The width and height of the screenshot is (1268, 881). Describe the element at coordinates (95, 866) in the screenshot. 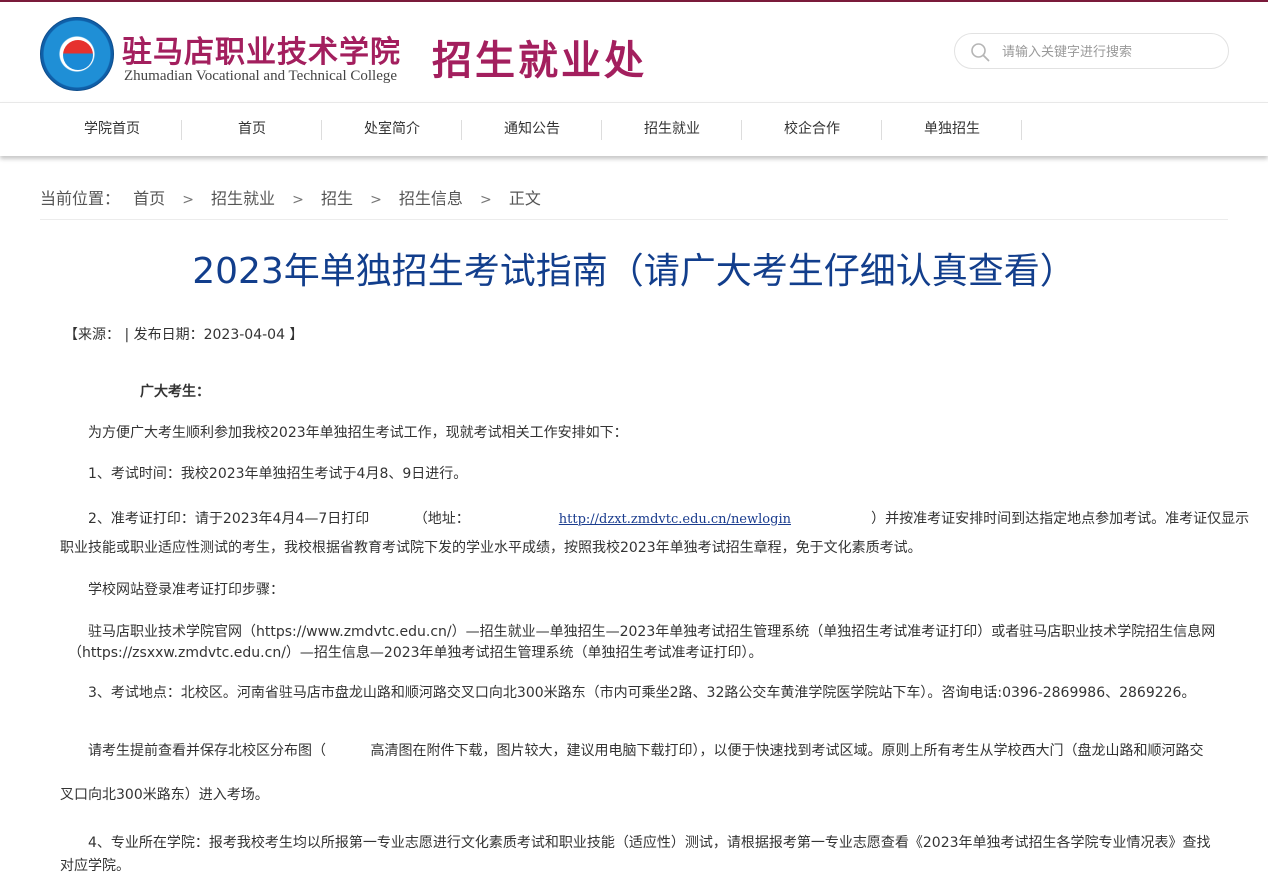

I see `paragraph: 对应学院。` at that location.